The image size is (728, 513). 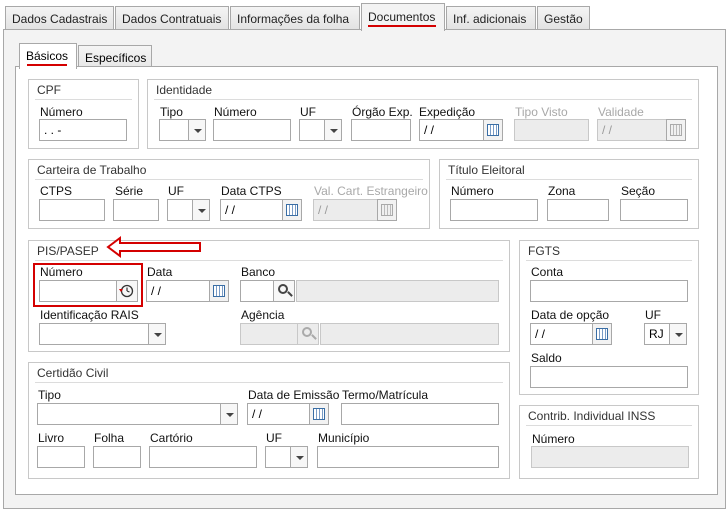 I want to click on titulo-secao-input, so click(x=654, y=210).